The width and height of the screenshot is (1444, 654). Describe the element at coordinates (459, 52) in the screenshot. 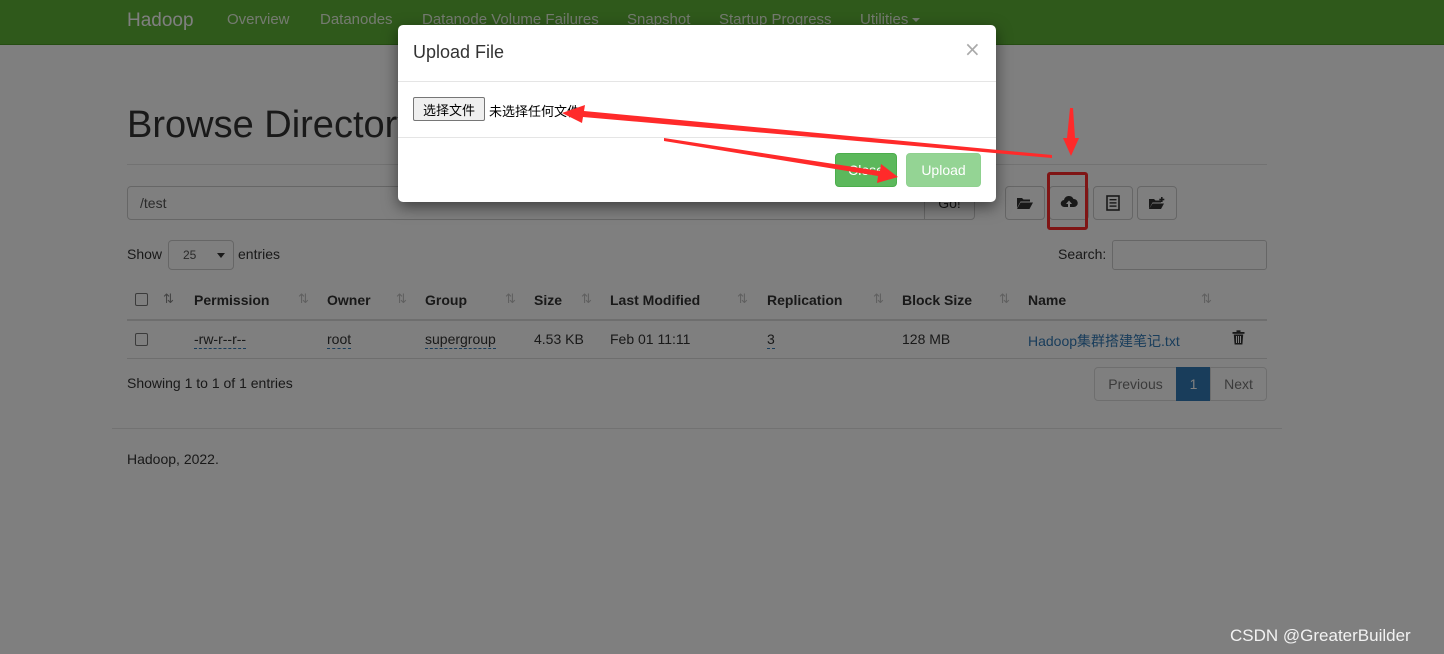

I see `modal-title: Upload File` at that location.